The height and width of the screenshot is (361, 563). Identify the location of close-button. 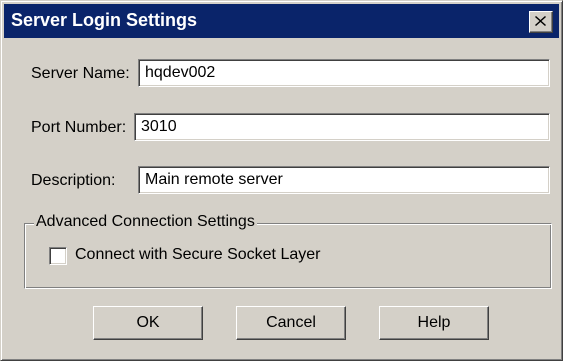
(541, 22).